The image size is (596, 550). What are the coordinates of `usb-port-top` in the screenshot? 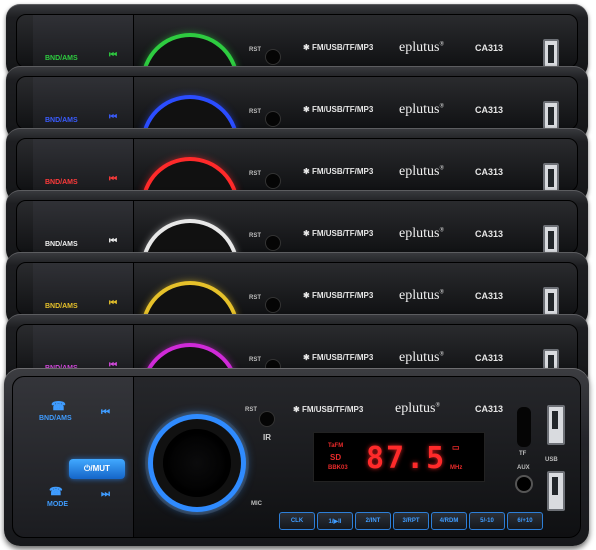 It's located at (556, 425).